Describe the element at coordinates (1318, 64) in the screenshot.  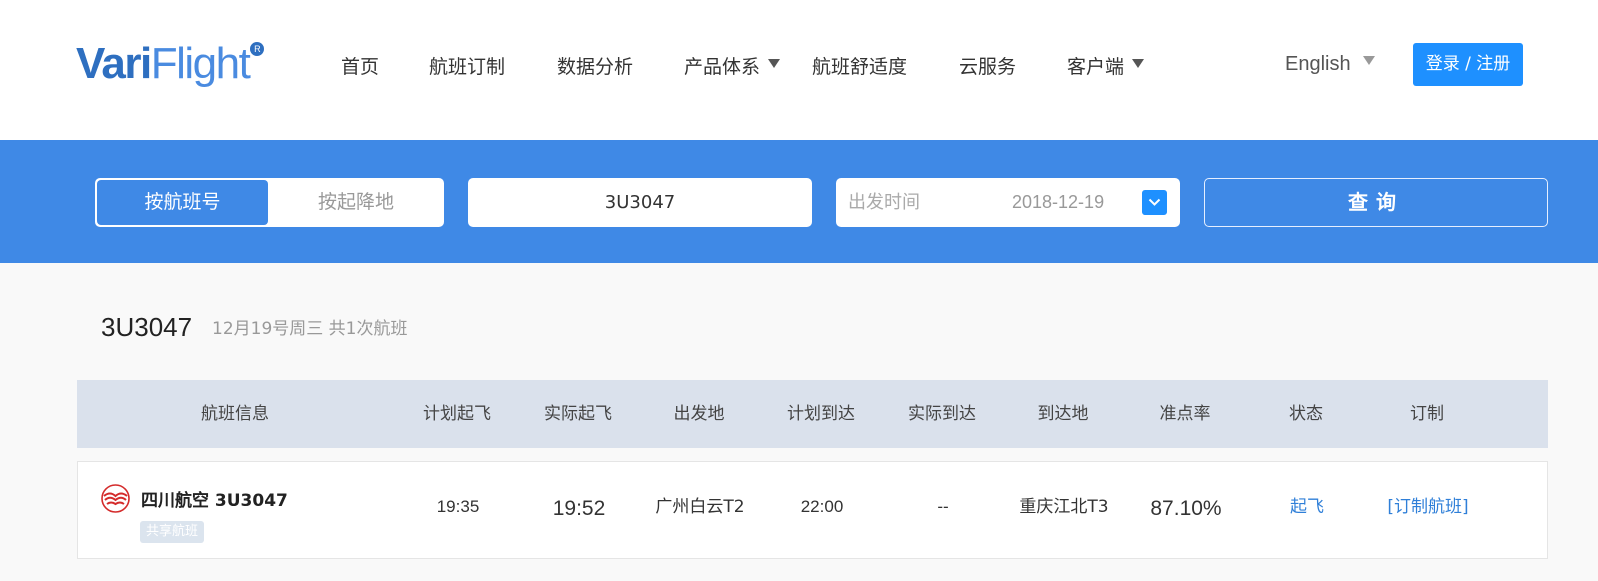
I see `language-label: English` at that location.